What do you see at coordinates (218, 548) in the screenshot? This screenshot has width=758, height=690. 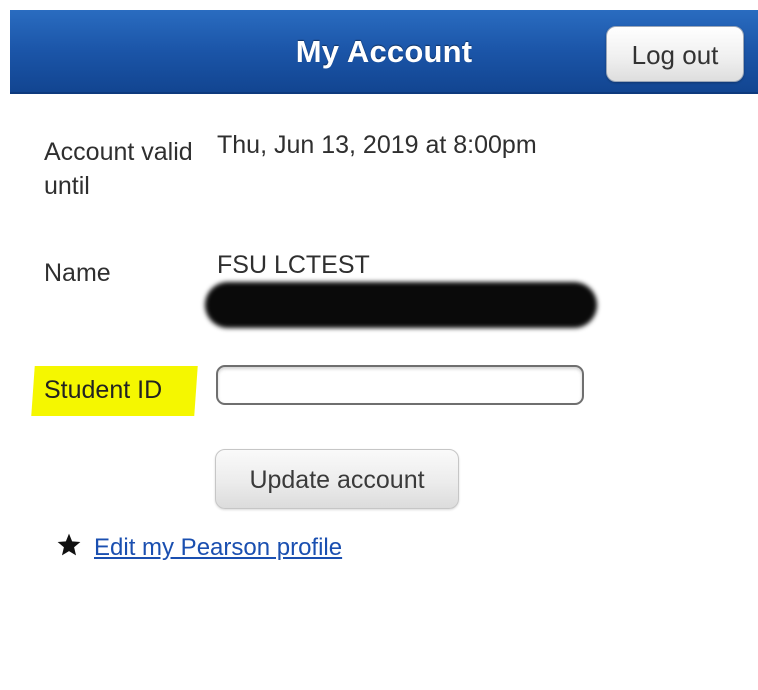 I see `edit-profile-link: Edit my Pearson profile` at bounding box center [218, 548].